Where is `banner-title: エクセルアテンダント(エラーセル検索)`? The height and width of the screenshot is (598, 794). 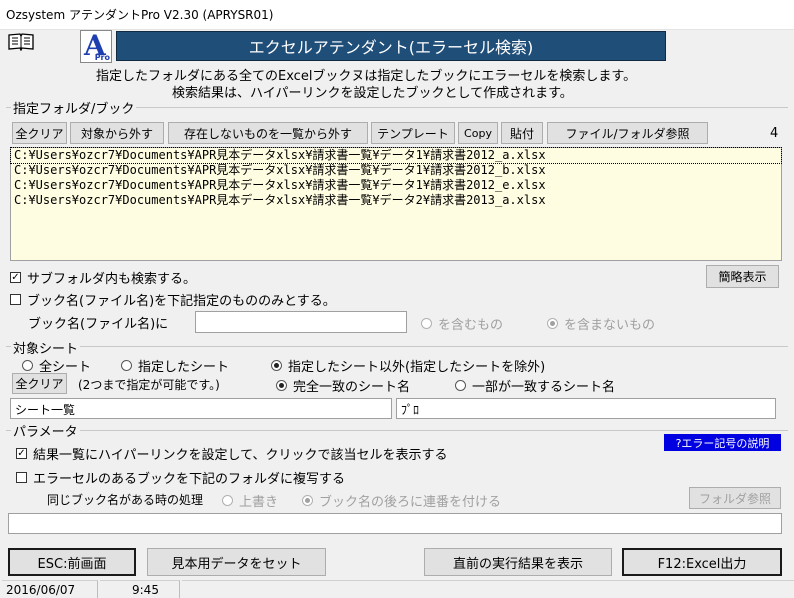
banner-title: エクセルアテンダント(エラーセル検索) is located at coordinates (391, 47).